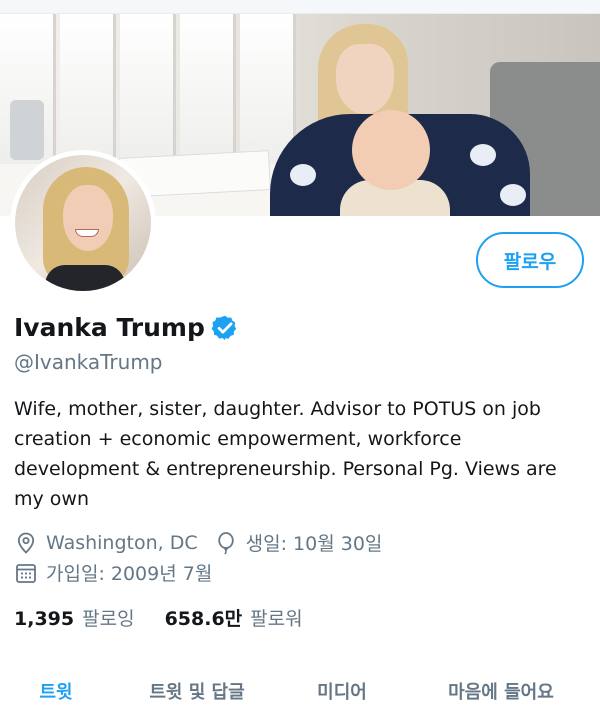  What do you see at coordinates (129, 574) in the screenshot?
I see `profile-joined: 가입일: 2009년 7월` at bounding box center [129, 574].